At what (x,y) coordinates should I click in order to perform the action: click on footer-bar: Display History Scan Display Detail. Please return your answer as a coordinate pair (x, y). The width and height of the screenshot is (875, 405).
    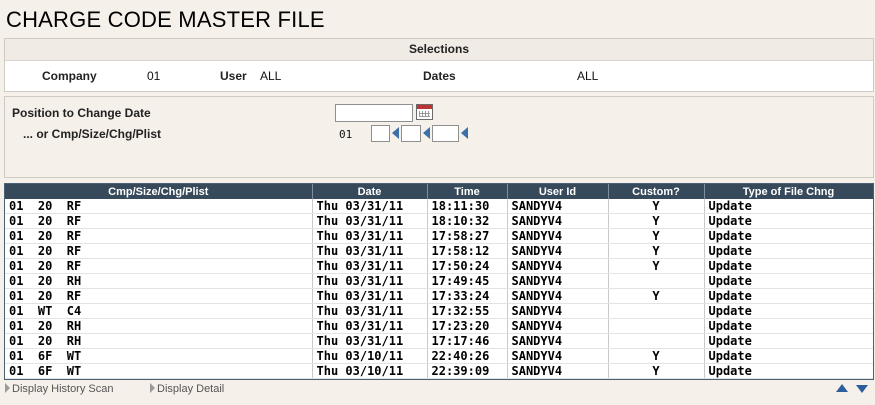
    Looking at the image, I should click on (437, 390).